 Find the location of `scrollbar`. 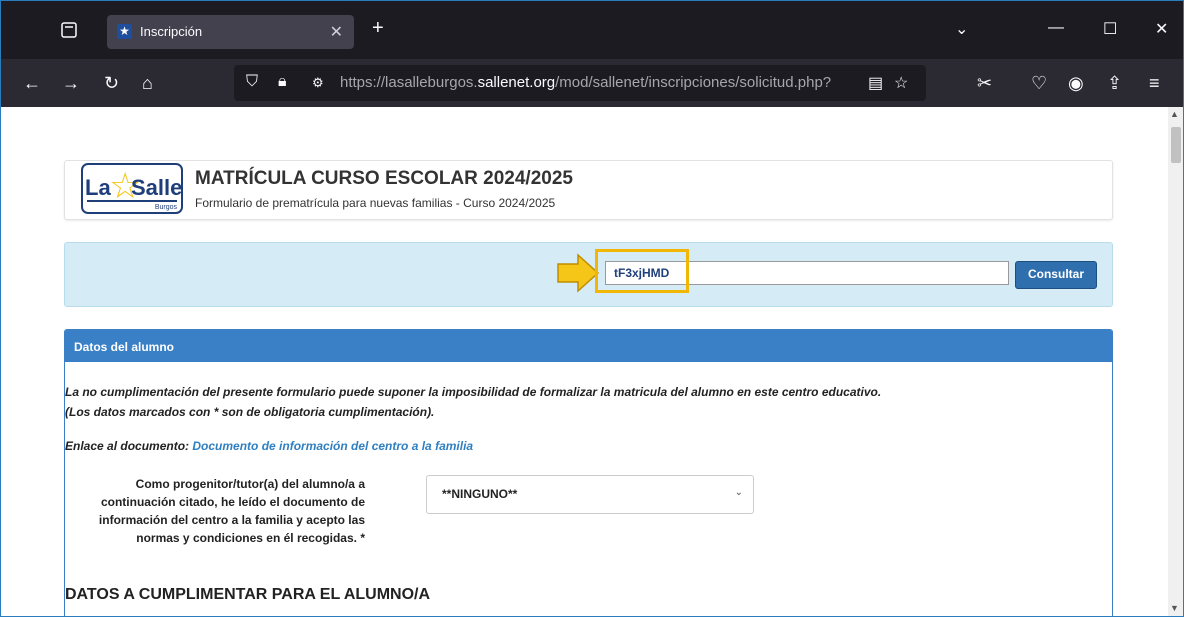

scrollbar is located at coordinates (1175, 361).